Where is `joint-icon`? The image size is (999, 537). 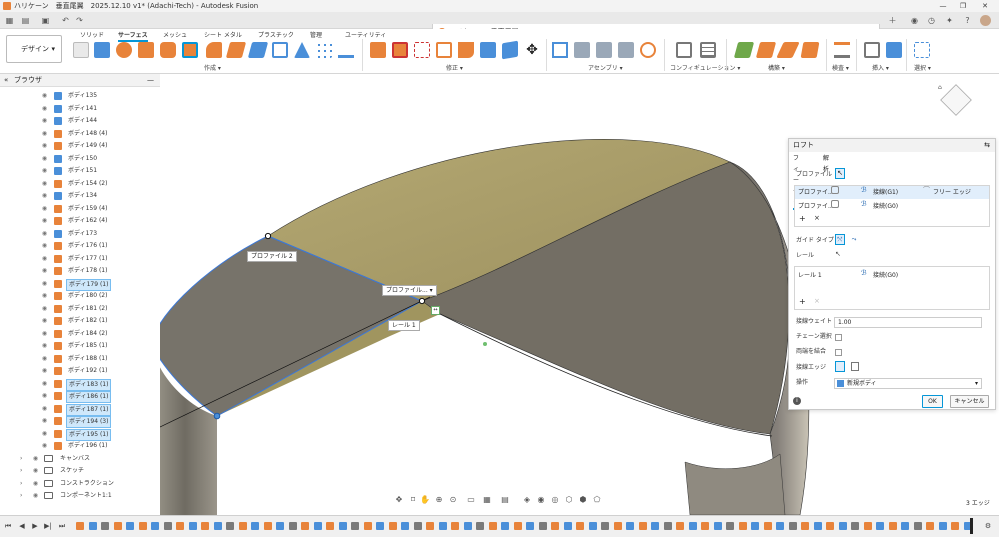 joint-icon is located at coordinates (582, 50).